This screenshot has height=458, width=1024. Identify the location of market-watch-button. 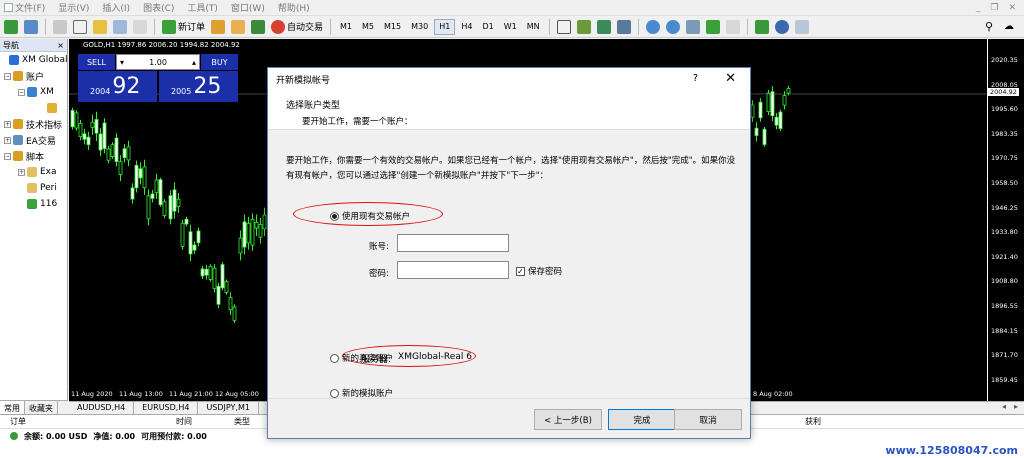
(60, 27).